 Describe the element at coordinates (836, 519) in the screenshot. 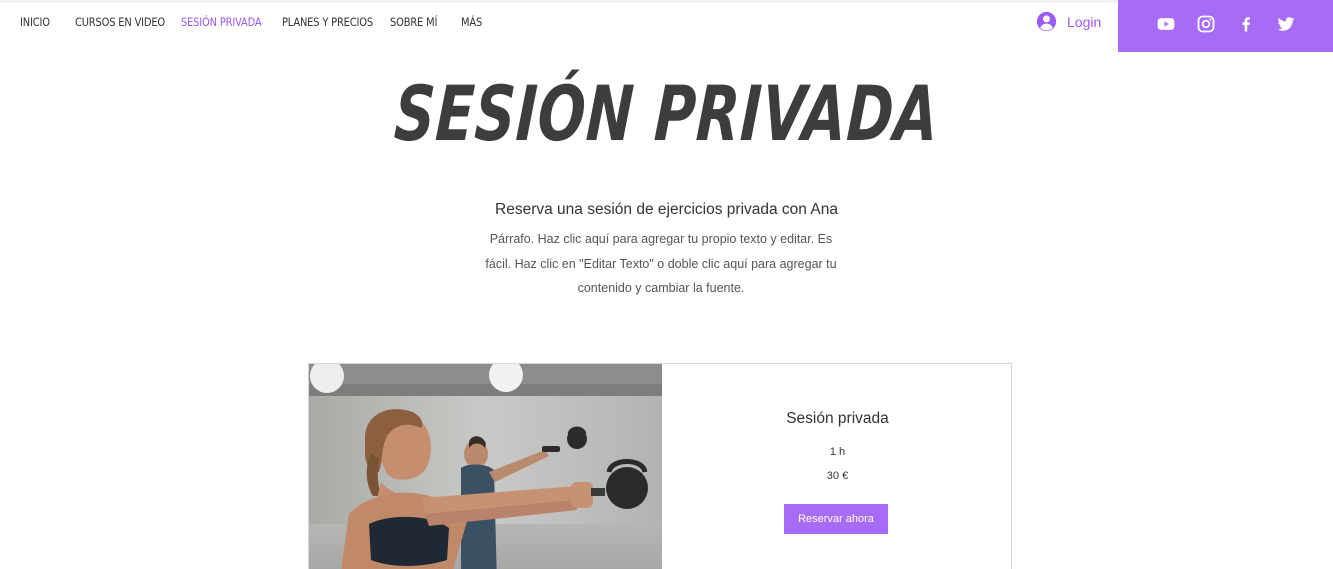

I see `book-now-button: Reservar ahora` at that location.